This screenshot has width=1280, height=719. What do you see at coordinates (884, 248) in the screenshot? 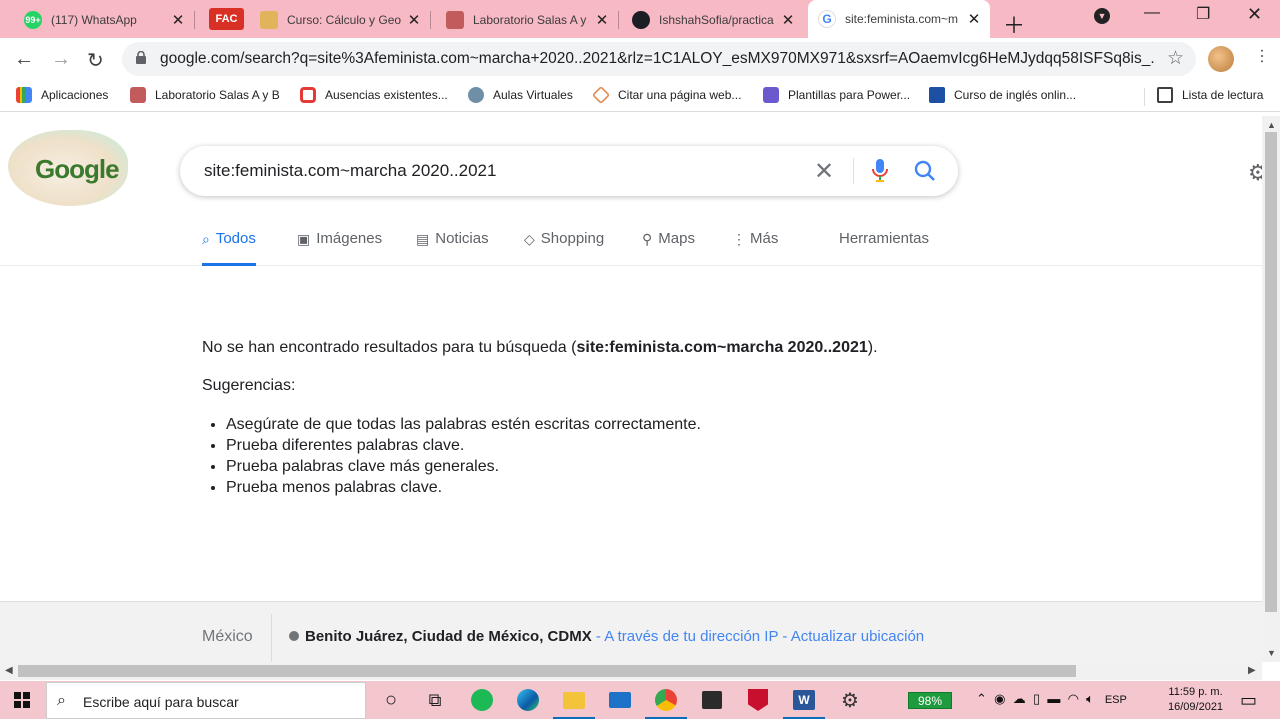
I see `tools-button: Herramientas` at bounding box center [884, 248].